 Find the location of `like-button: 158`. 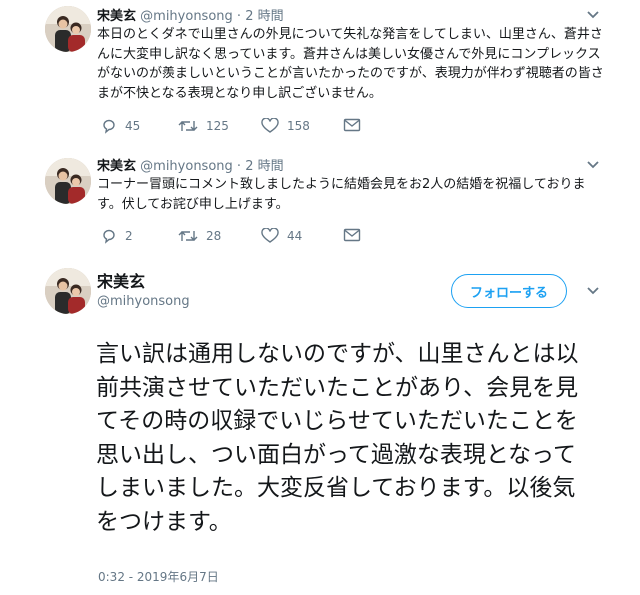

like-button: 158 is located at coordinates (285, 126).